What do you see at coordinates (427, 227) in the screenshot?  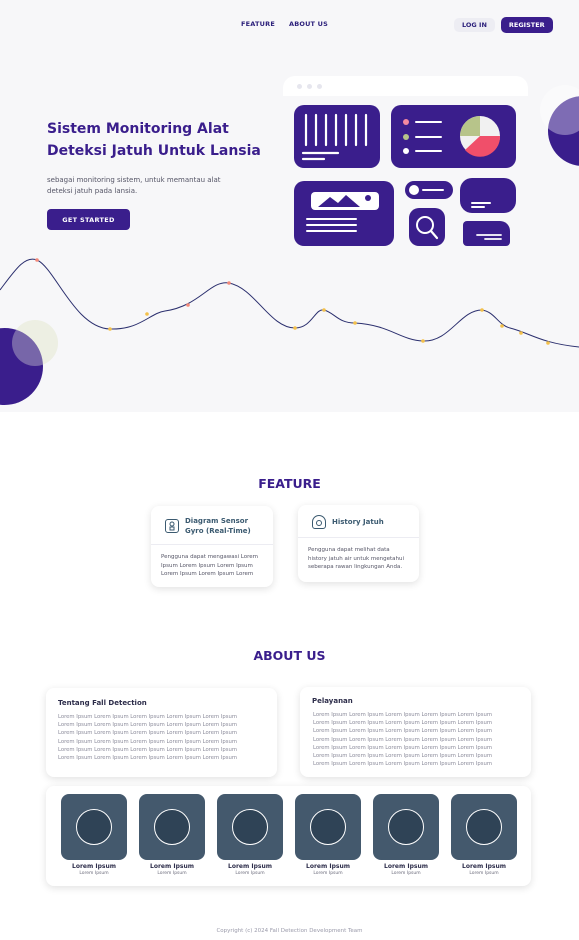 I see `search-icon` at bounding box center [427, 227].